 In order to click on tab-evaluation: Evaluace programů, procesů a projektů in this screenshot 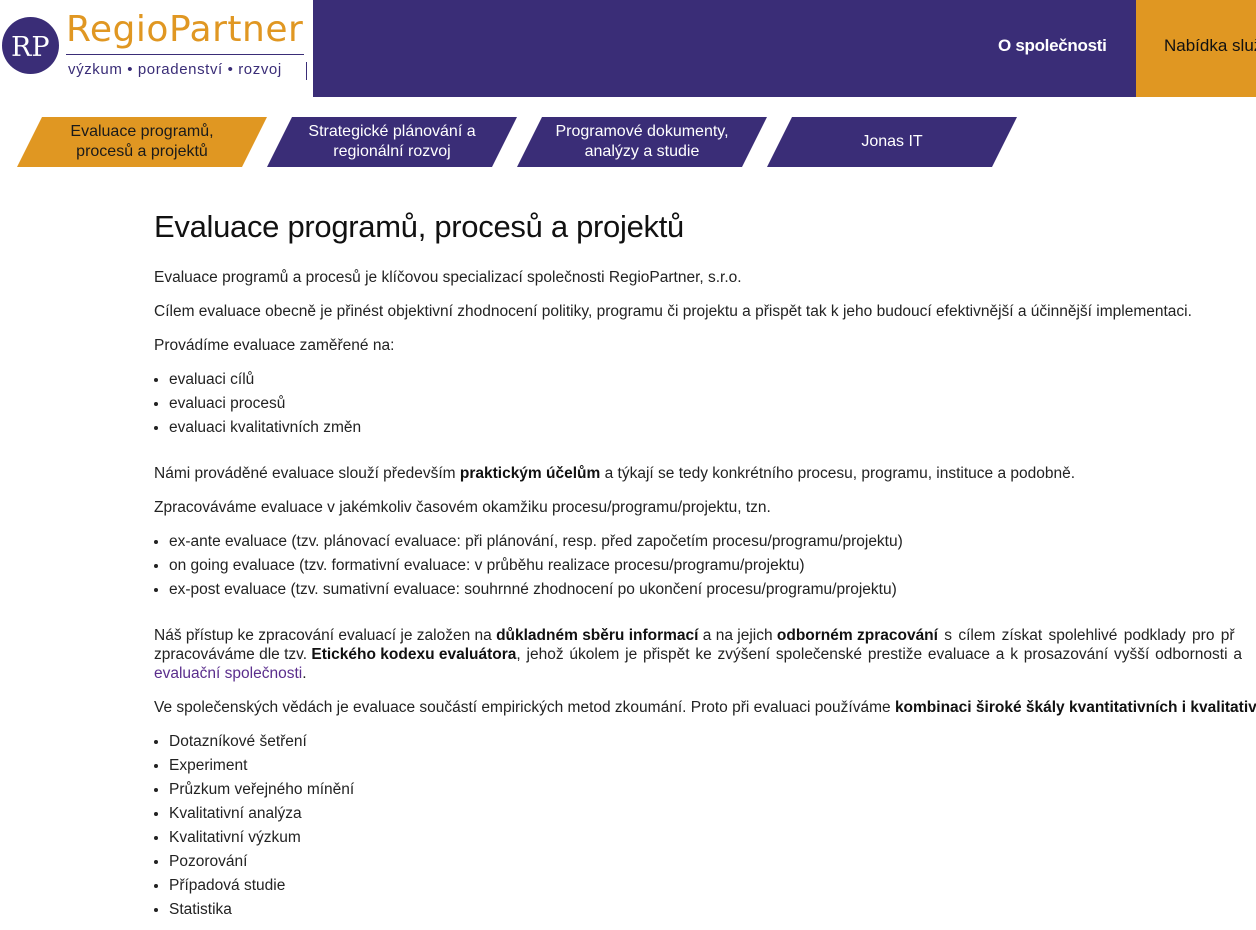, I will do `click(142, 142)`.